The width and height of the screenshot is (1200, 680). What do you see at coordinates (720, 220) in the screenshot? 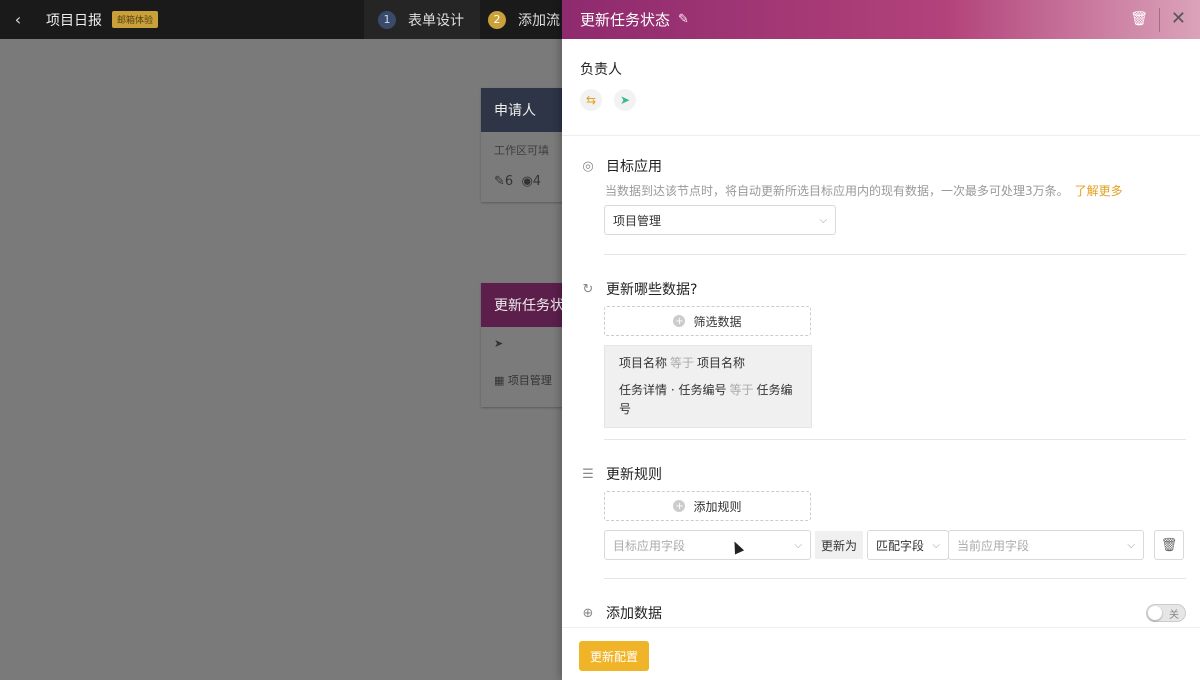
I see `target-app-select: 项目管理 ⌵` at bounding box center [720, 220].